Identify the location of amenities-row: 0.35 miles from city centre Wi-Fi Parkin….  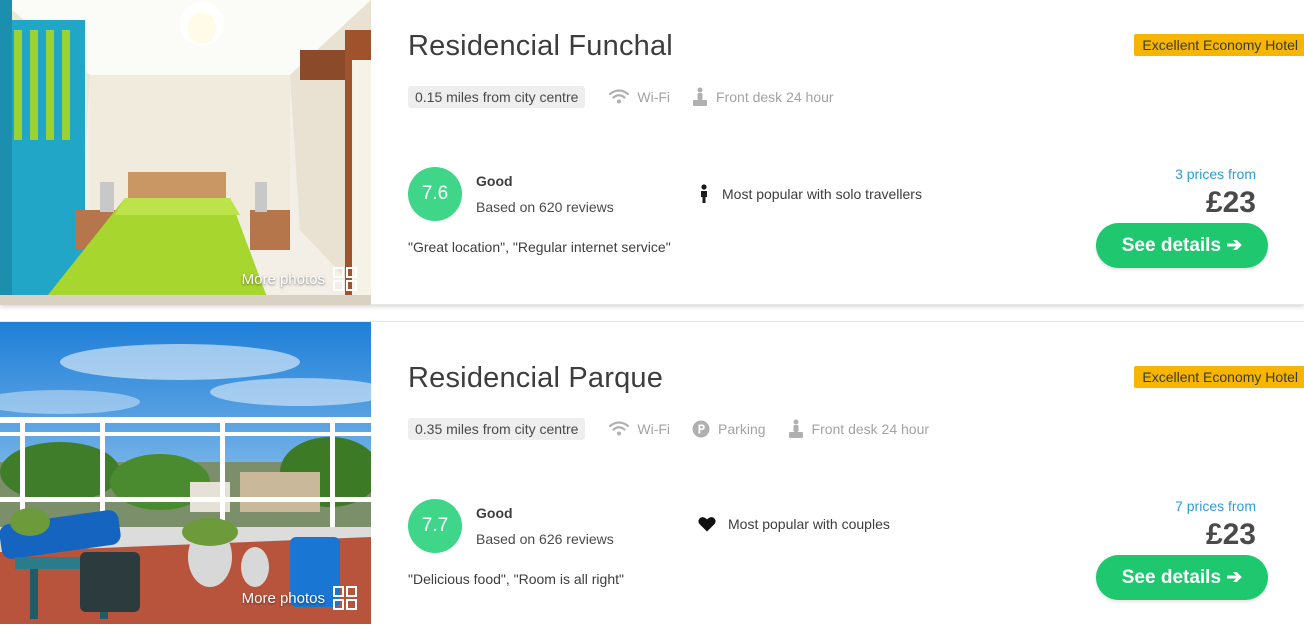
(679, 429).